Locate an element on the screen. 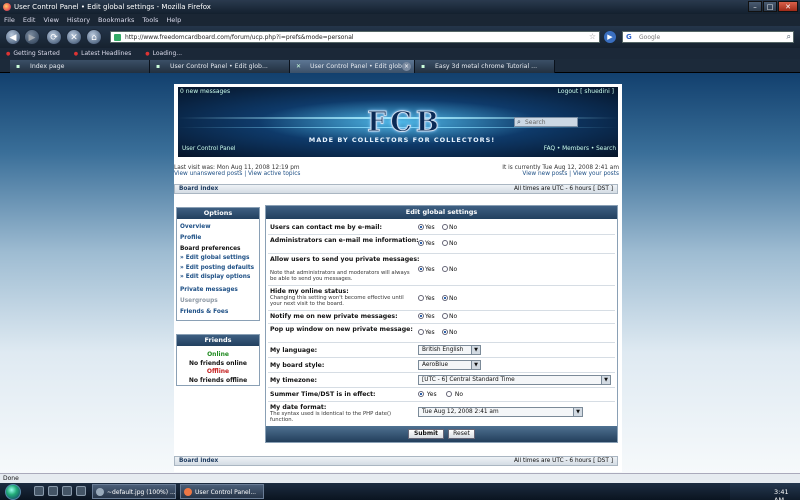 This screenshot has width=800, height=500. home-button: ⌂ is located at coordinates (94, 37).